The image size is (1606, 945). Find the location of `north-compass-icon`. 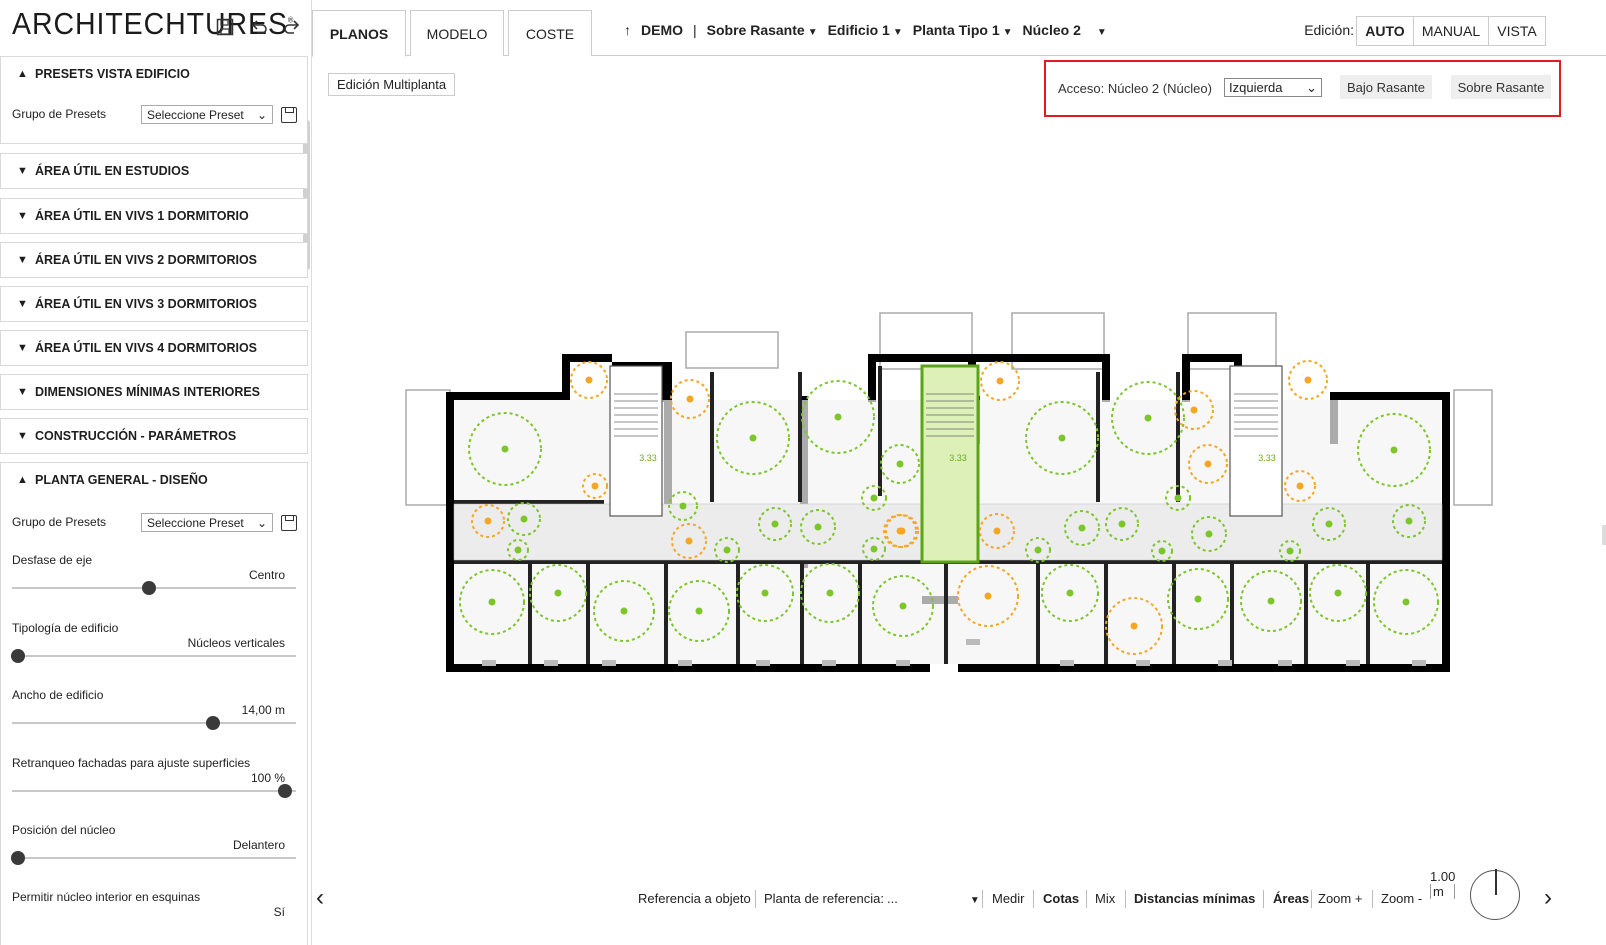

north-compass-icon is located at coordinates (1495, 894).